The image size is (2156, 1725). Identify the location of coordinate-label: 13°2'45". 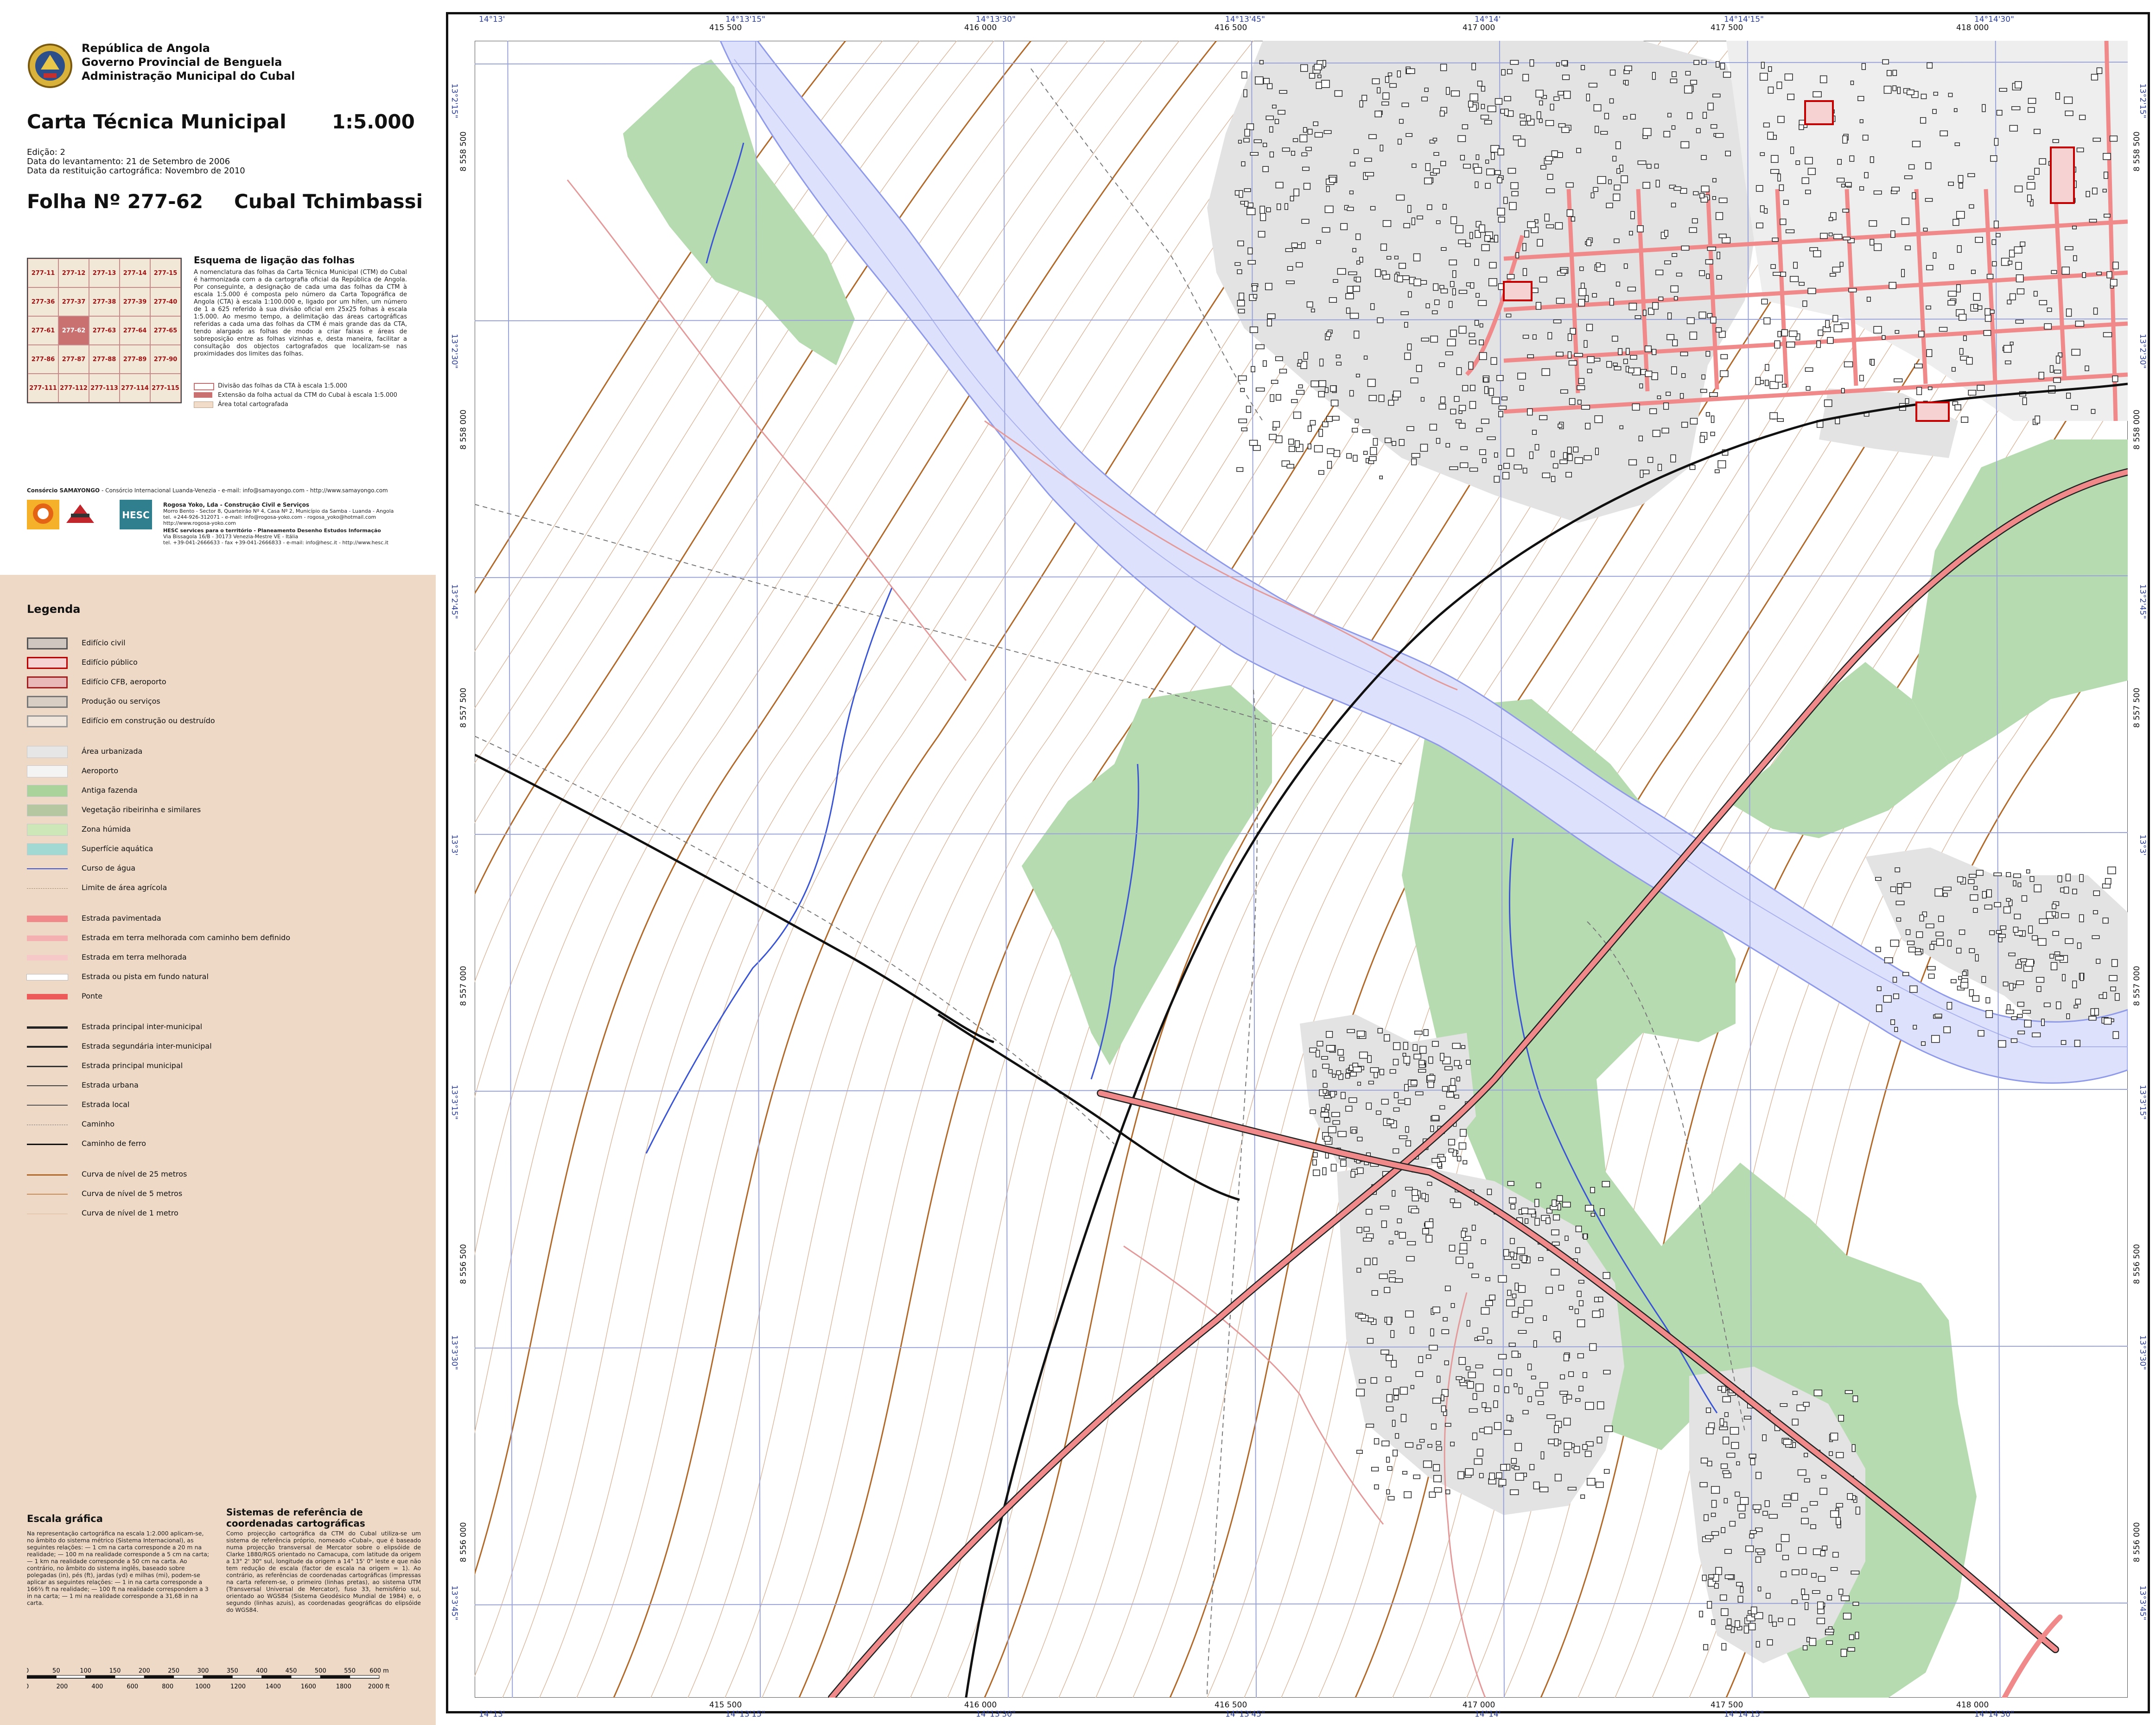
(454, 601).